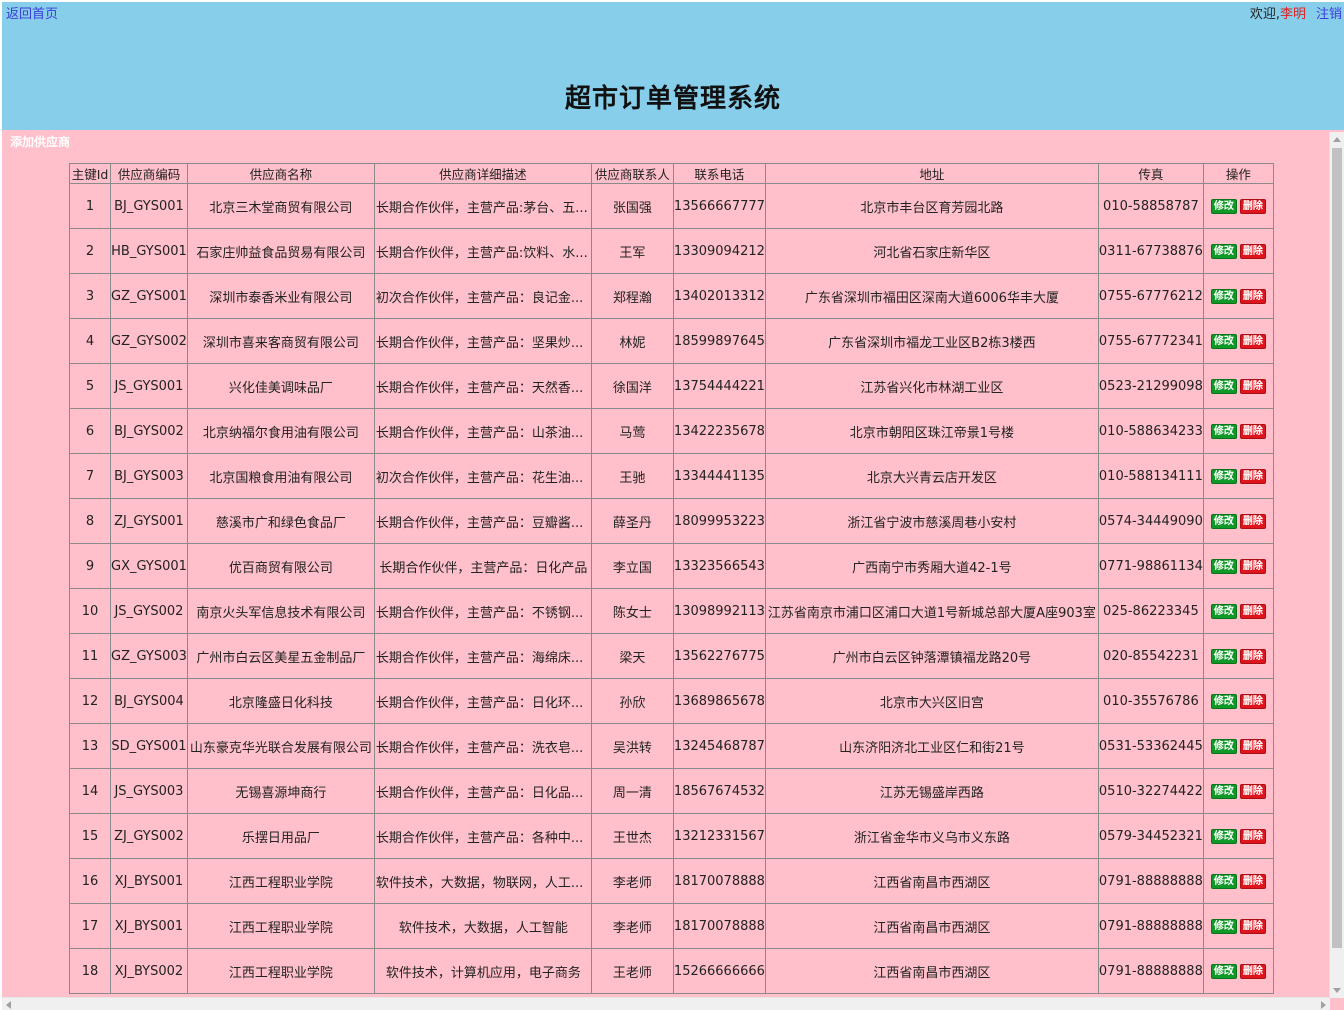  What do you see at coordinates (1296, 12) in the screenshot?
I see `user-area: 欢迎,李明 注销` at bounding box center [1296, 12].